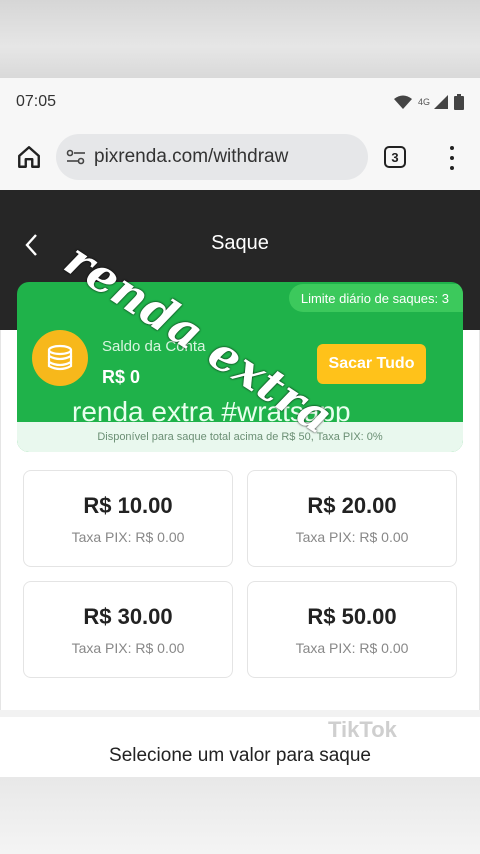  I want to click on battery-icon, so click(459, 102).